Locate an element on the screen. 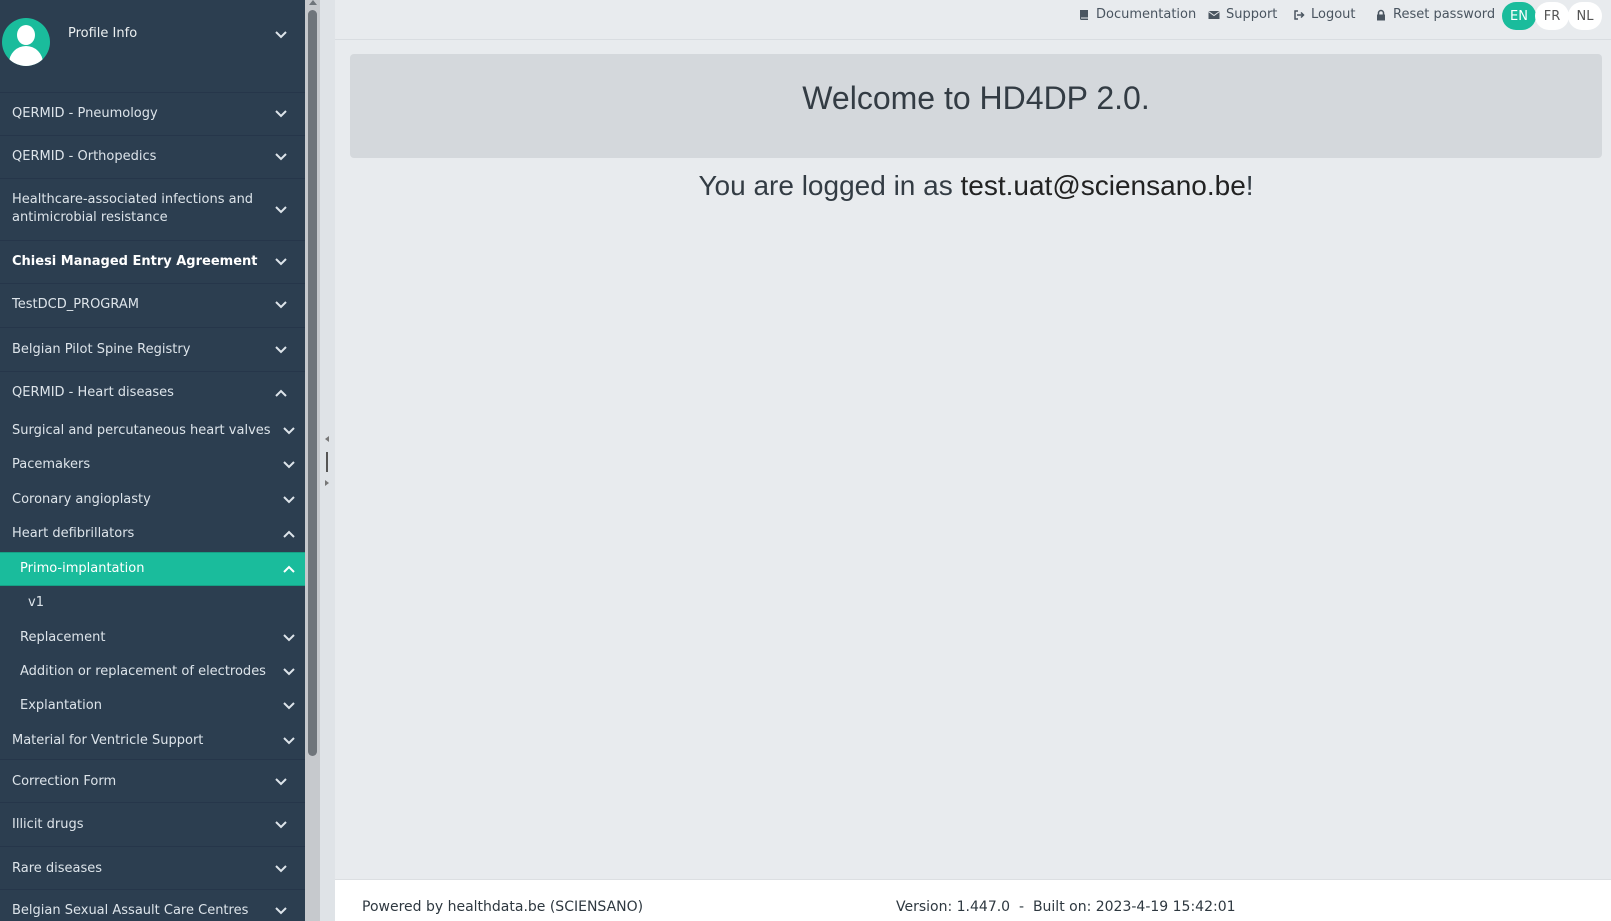 This screenshot has width=1611, height=921. sidebar-scrollbar is located at coordinates (312, 460).